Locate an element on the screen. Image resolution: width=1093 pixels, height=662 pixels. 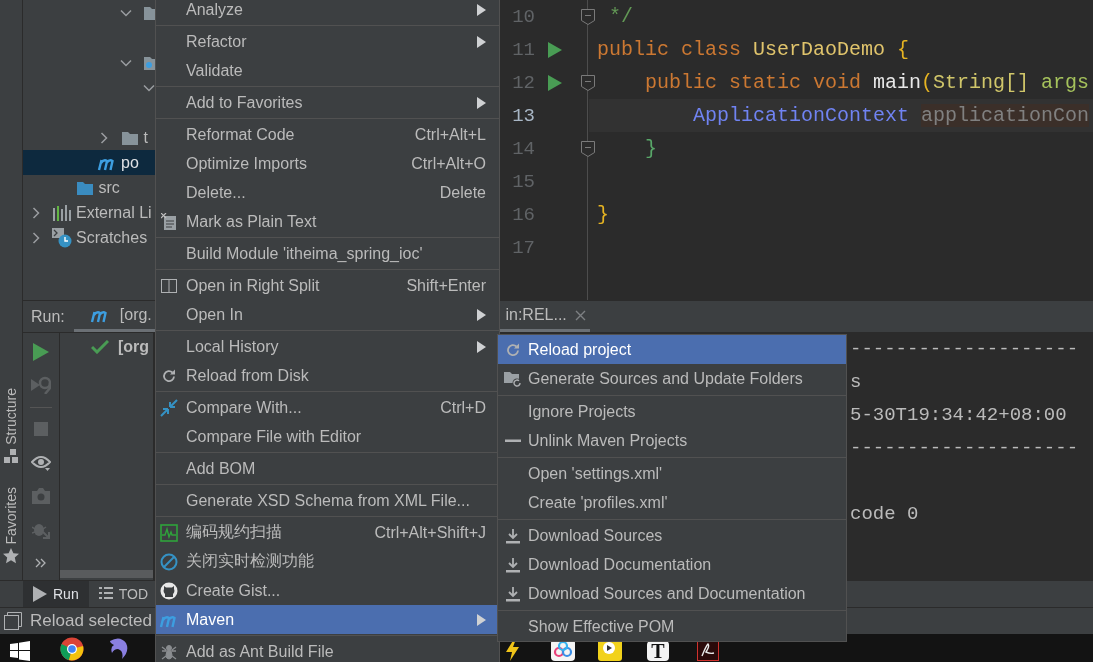
line-number: 10 is located at coordinates (523, 16).